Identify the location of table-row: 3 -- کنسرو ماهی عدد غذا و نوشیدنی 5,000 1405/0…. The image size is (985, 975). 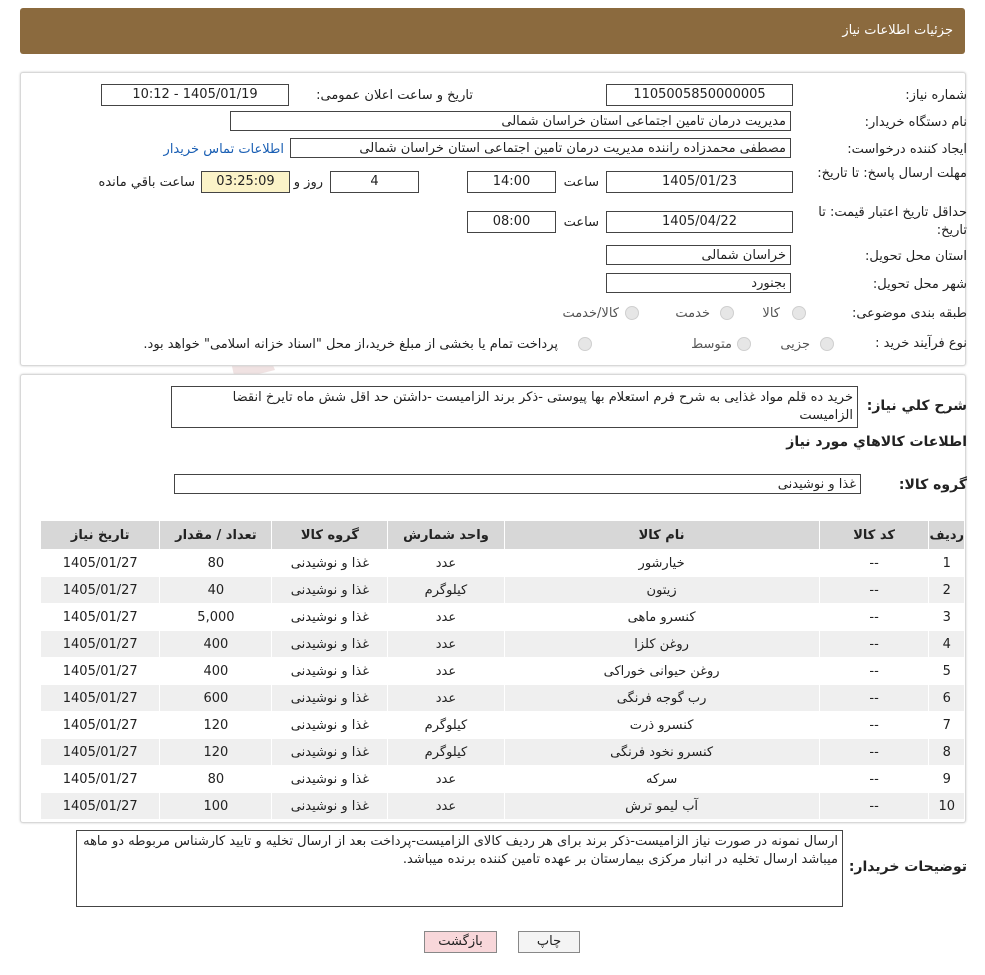
(502, 617).